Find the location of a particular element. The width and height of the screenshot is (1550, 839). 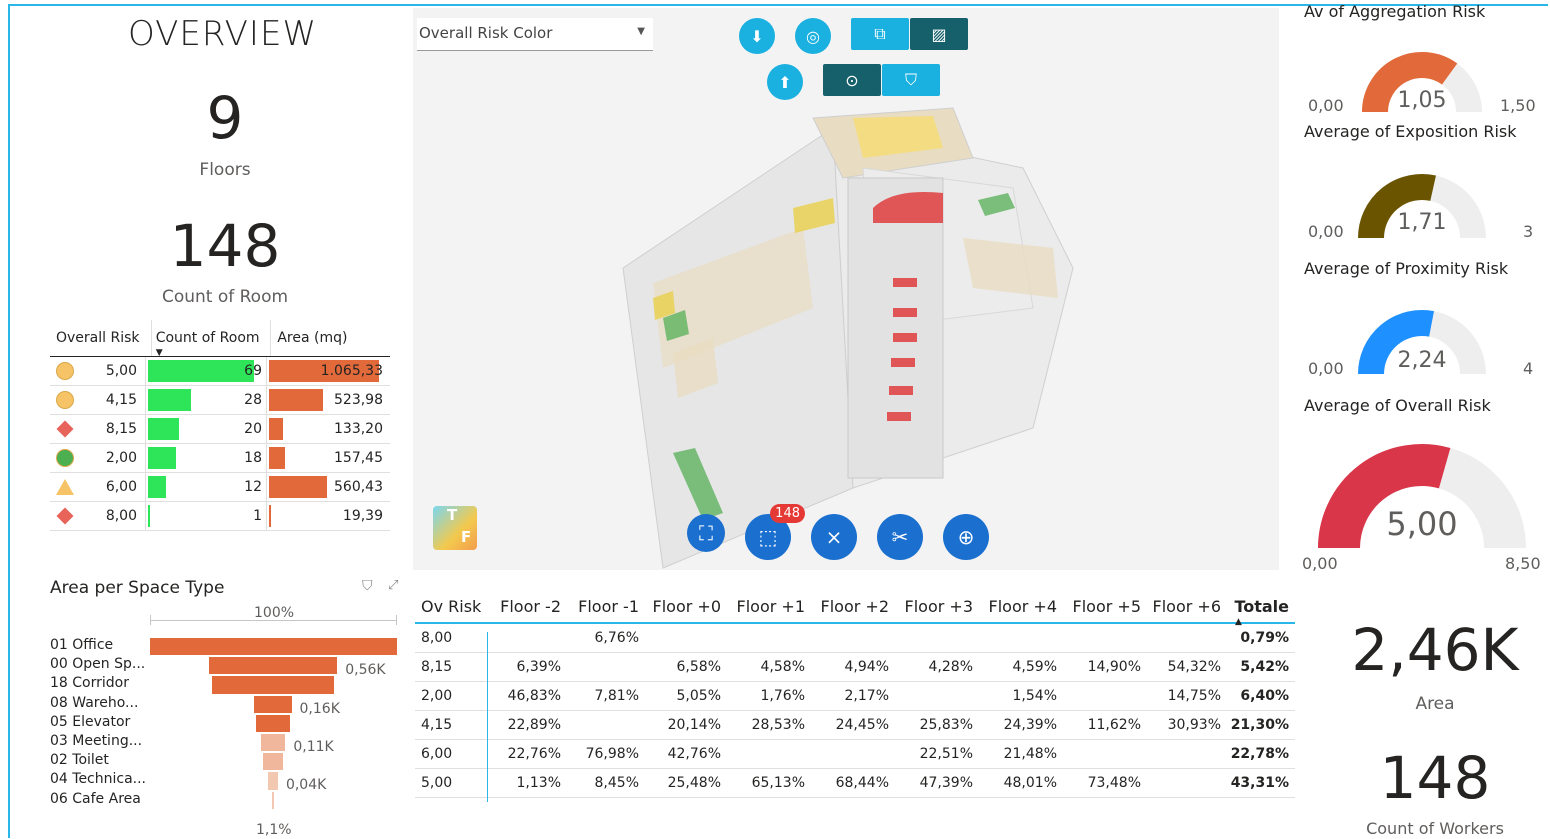

area-value: 2,46K is located at coordinates (1435, 650).